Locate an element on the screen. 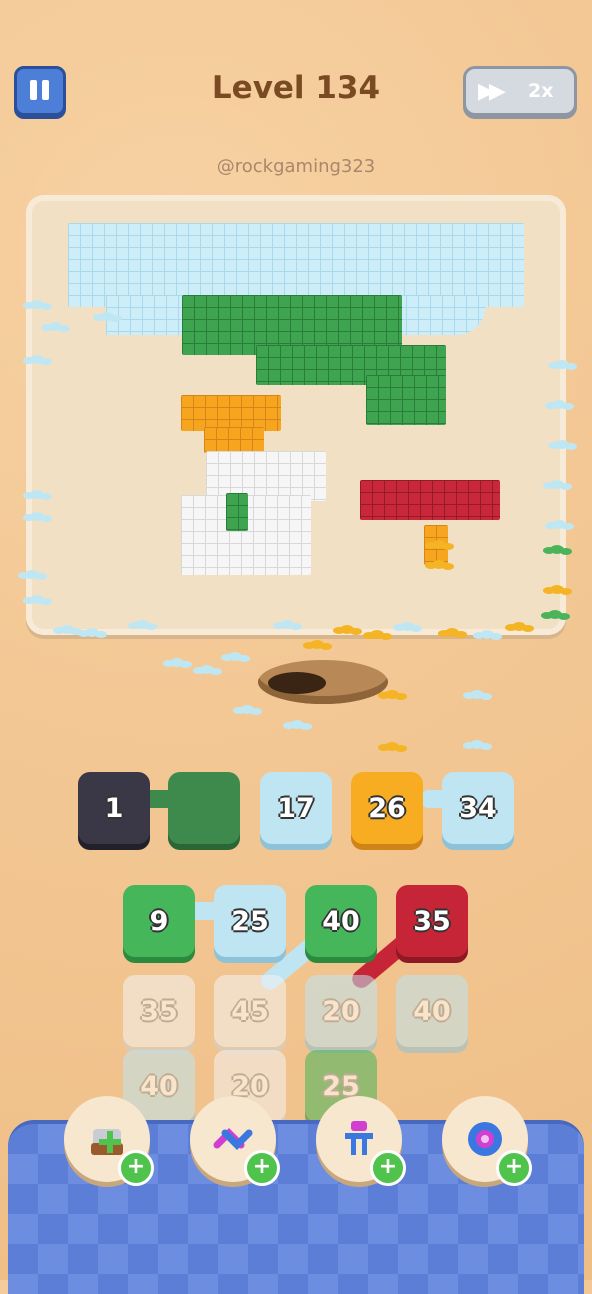 This screenshot has height=1294, width=592. tile-count: 17 is located at coordinates (296, 808).